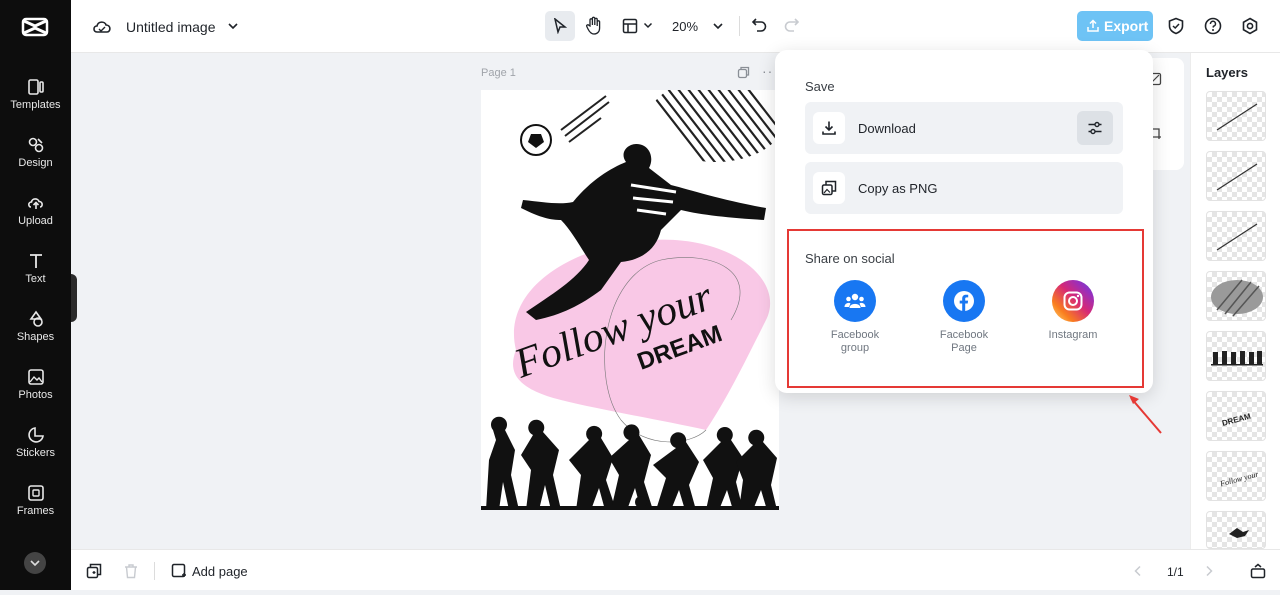 The width and height of the screenshot is (1280, 595). Describe the element at coordinates (898, 188) in the screenshot. I see `copy-as-png-label: Copy as PNG` at that location.